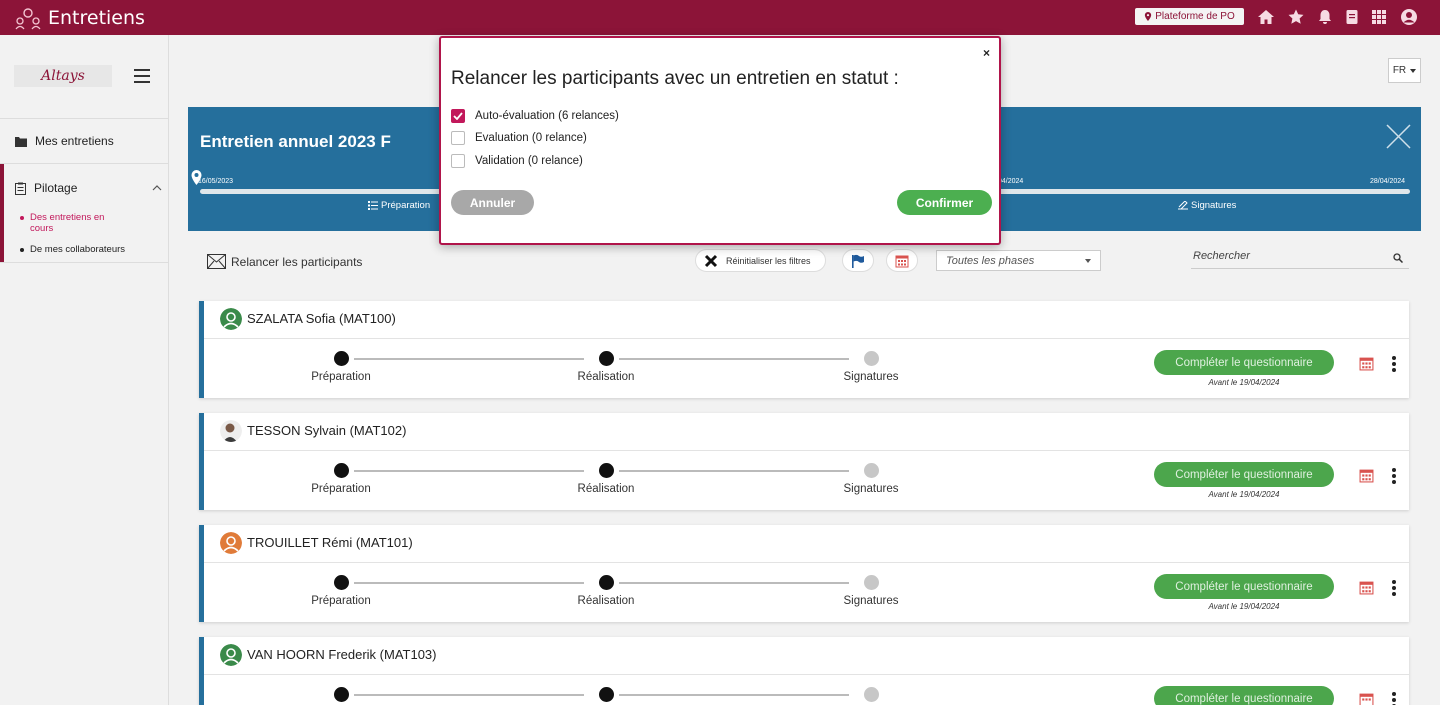  What do you see at coordinates (1379, 17) in the screenshot?
I see `apps-grid-icon` at bounding box center [1379, 17].